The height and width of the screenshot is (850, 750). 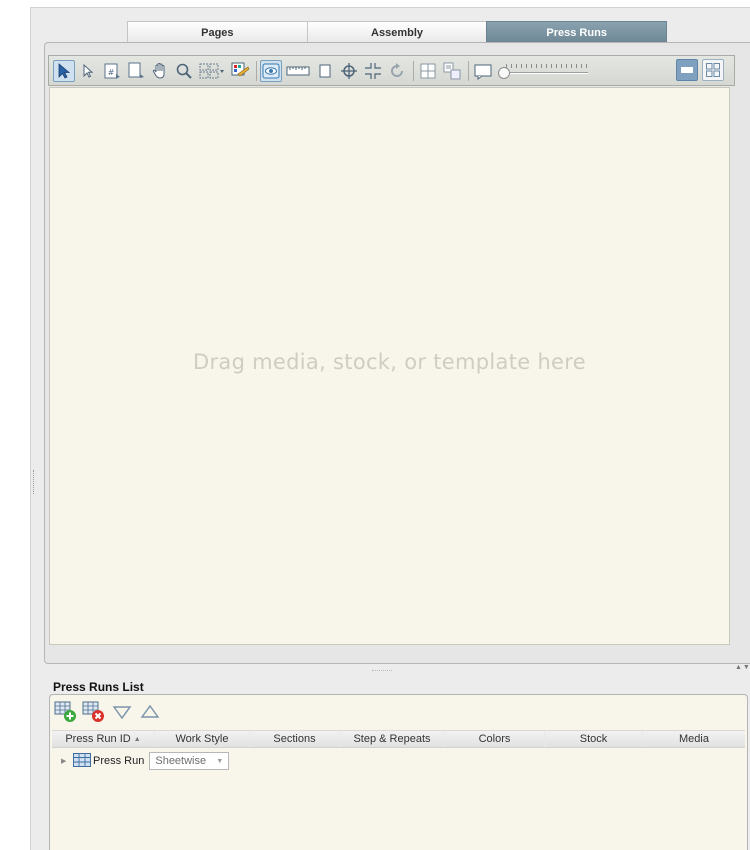 What do you see at coordinates (66, 761) in the screenshot?
I see `expand-arrow-icon: ▶` at bounding box center [66, 761].